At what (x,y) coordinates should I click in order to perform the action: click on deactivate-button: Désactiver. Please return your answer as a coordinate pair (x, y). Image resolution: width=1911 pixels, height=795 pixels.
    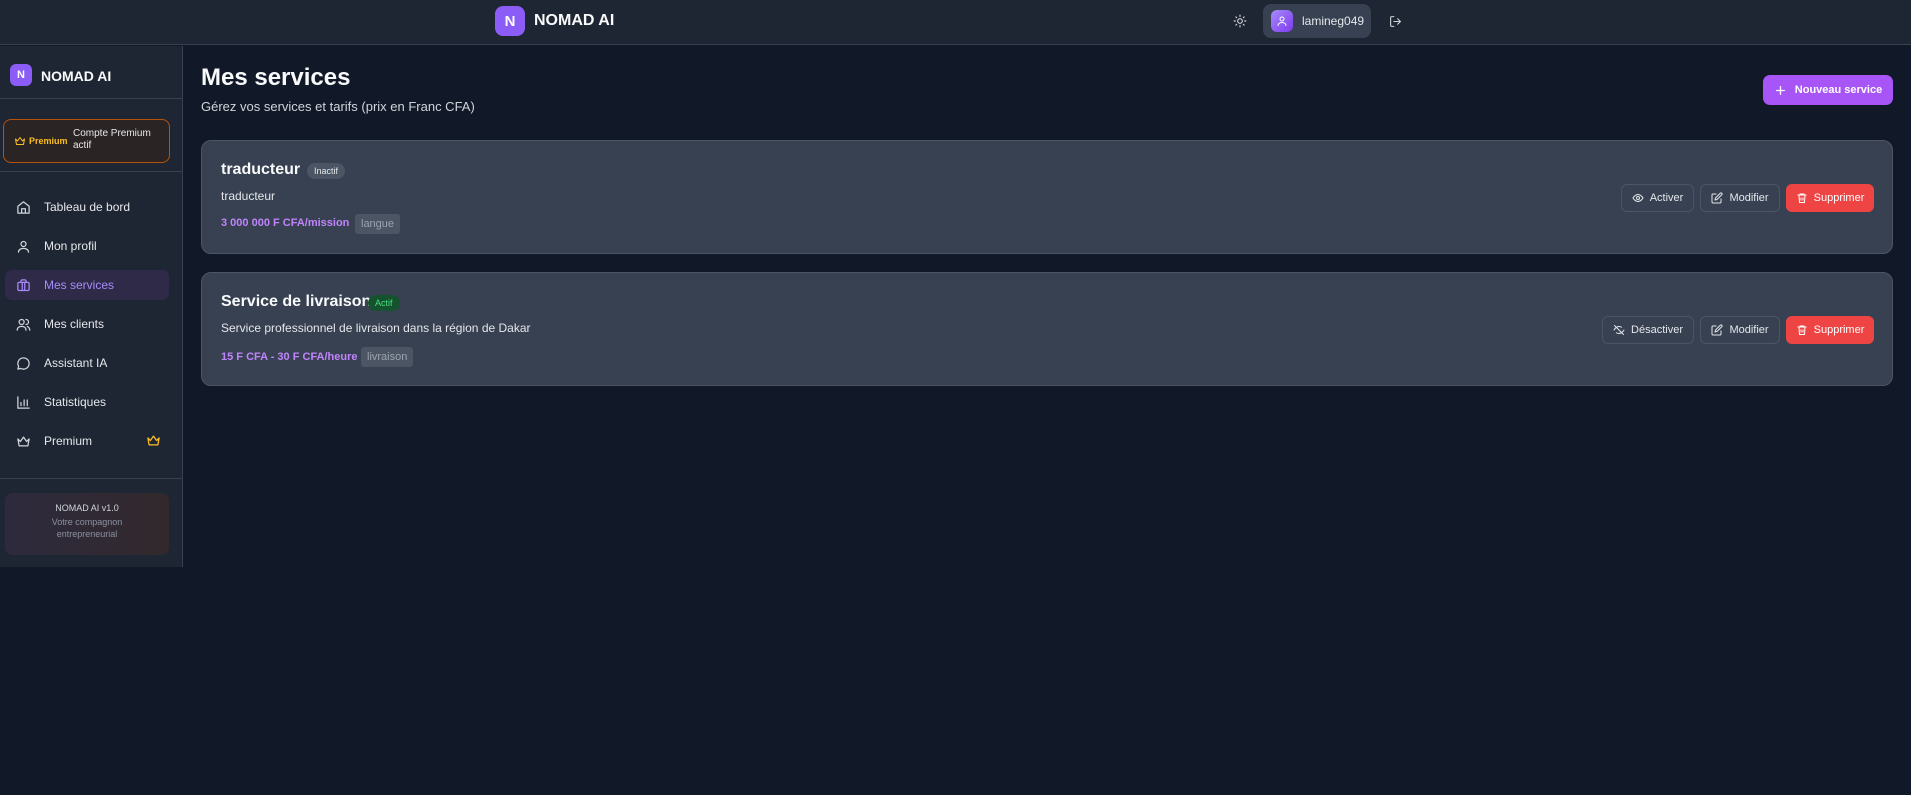
    Looking at the image, I should click on (1648, 330).